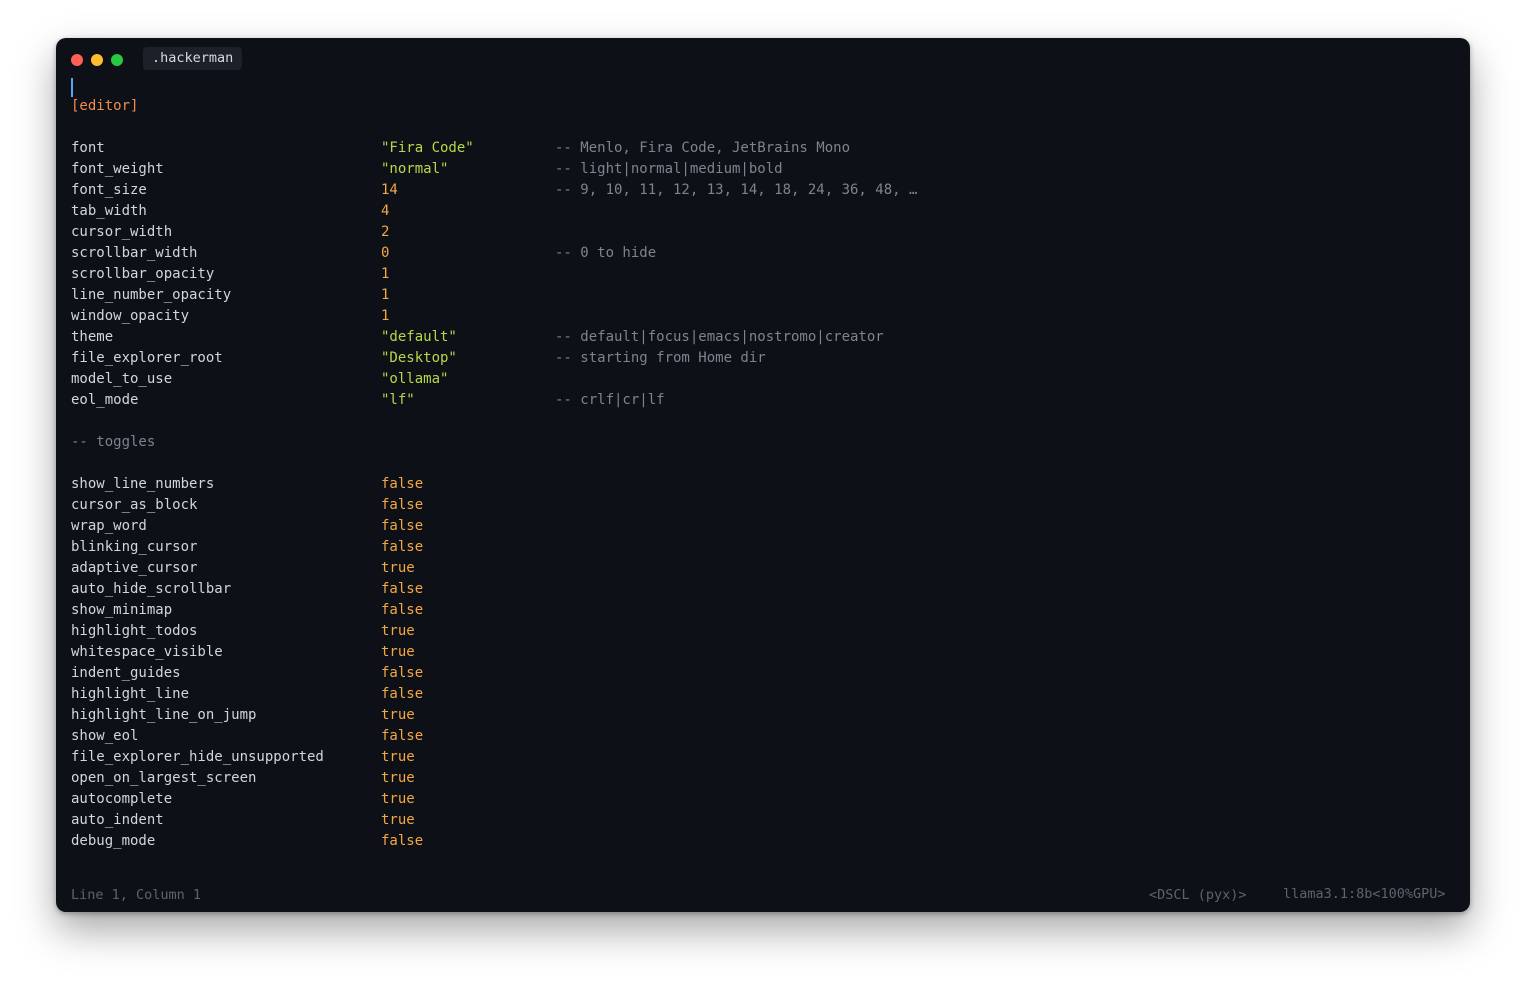 The image size is (1526, 986). Describe the element at coordinates (134, 547) in the screenshot. I see `toggle-key: blinking_cursor` at that location.